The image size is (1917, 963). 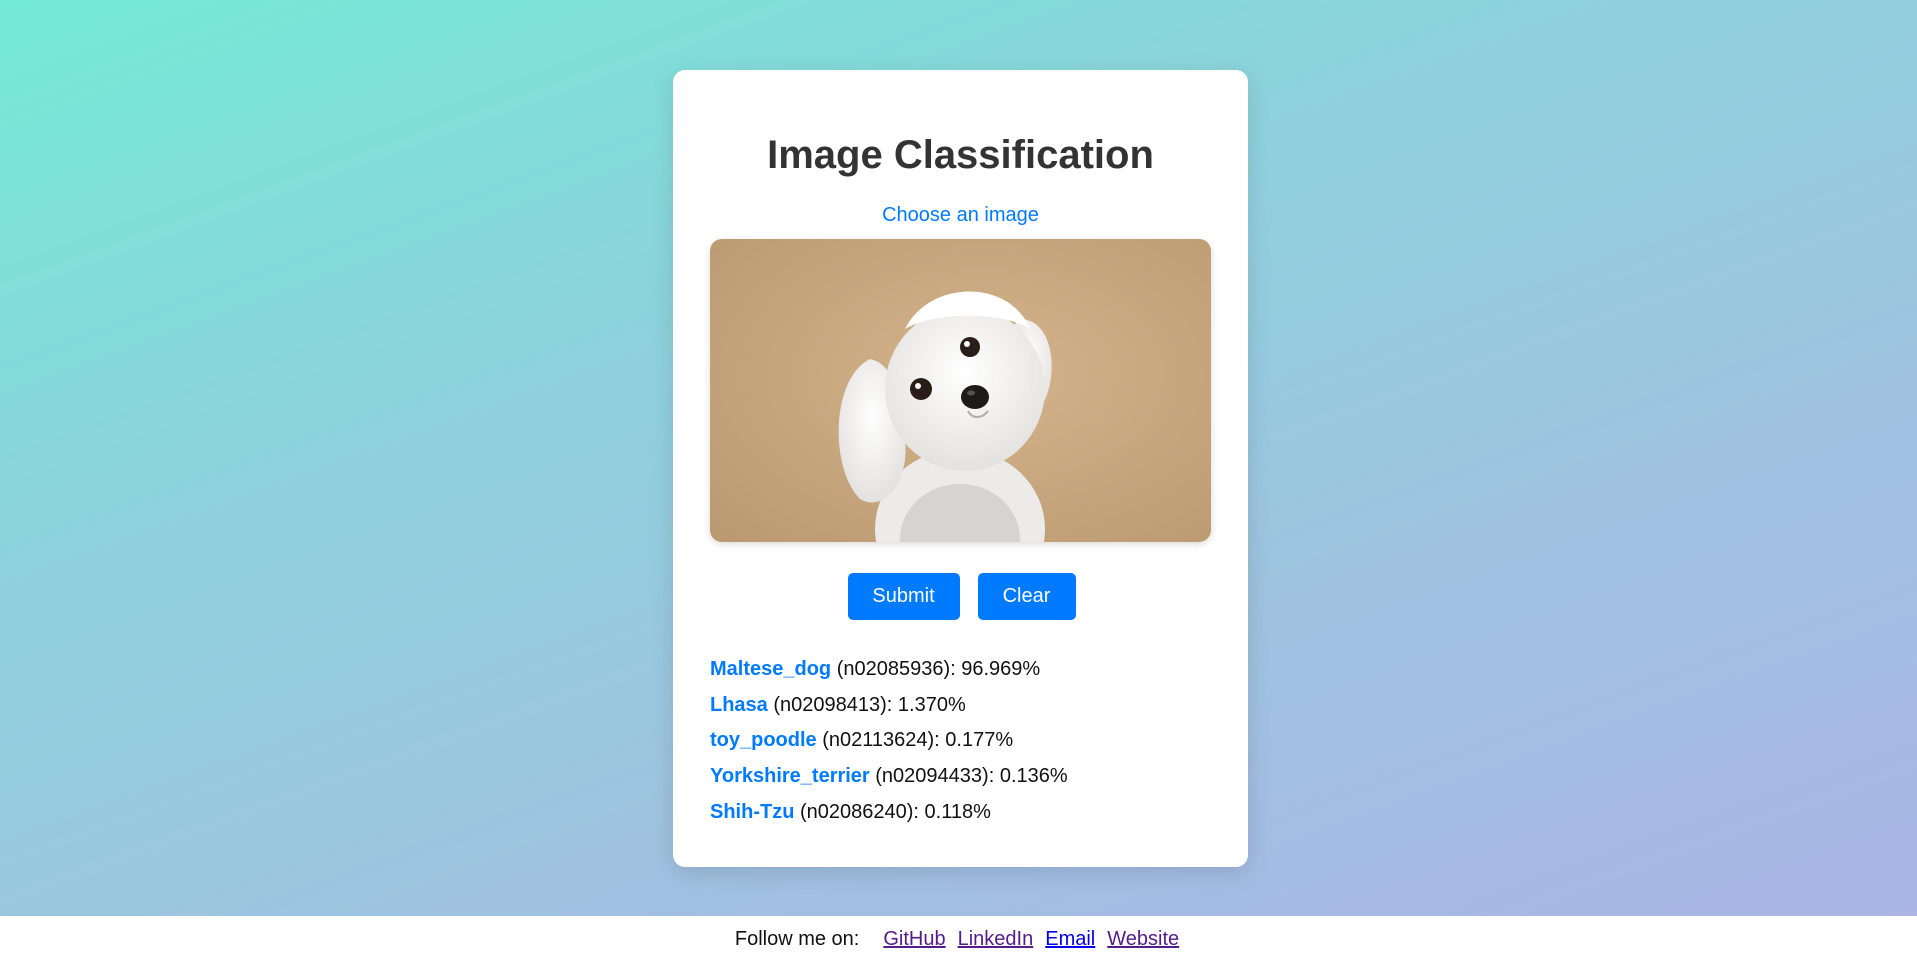 What do you see at coordinates (1070, 939) in the screenshot?
I see `email-link: Email` at bounding box center [1070, 939].